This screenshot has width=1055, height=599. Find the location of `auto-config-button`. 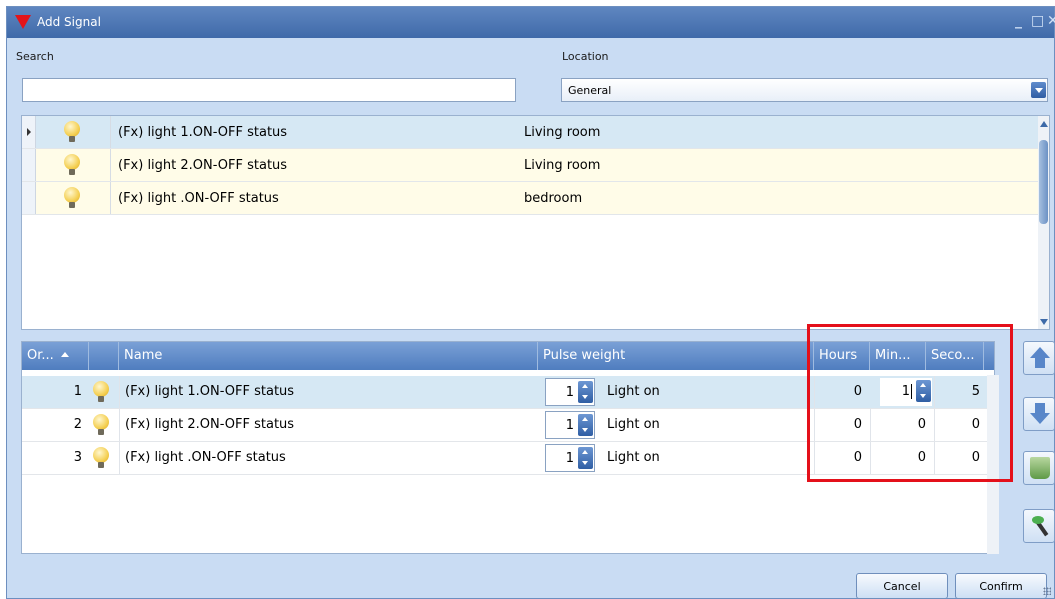

auto-config-button is located at coordinates (1039, 526).